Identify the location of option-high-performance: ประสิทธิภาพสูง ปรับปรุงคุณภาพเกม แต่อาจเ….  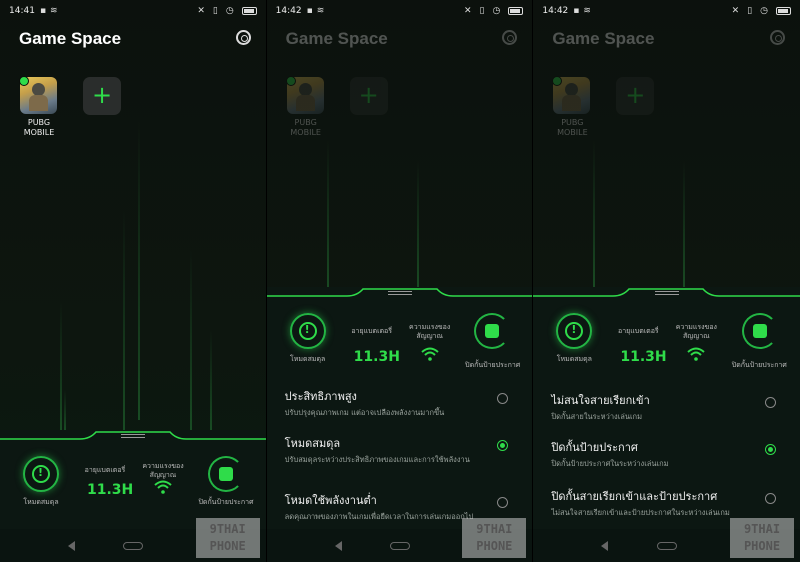
(402, 402).